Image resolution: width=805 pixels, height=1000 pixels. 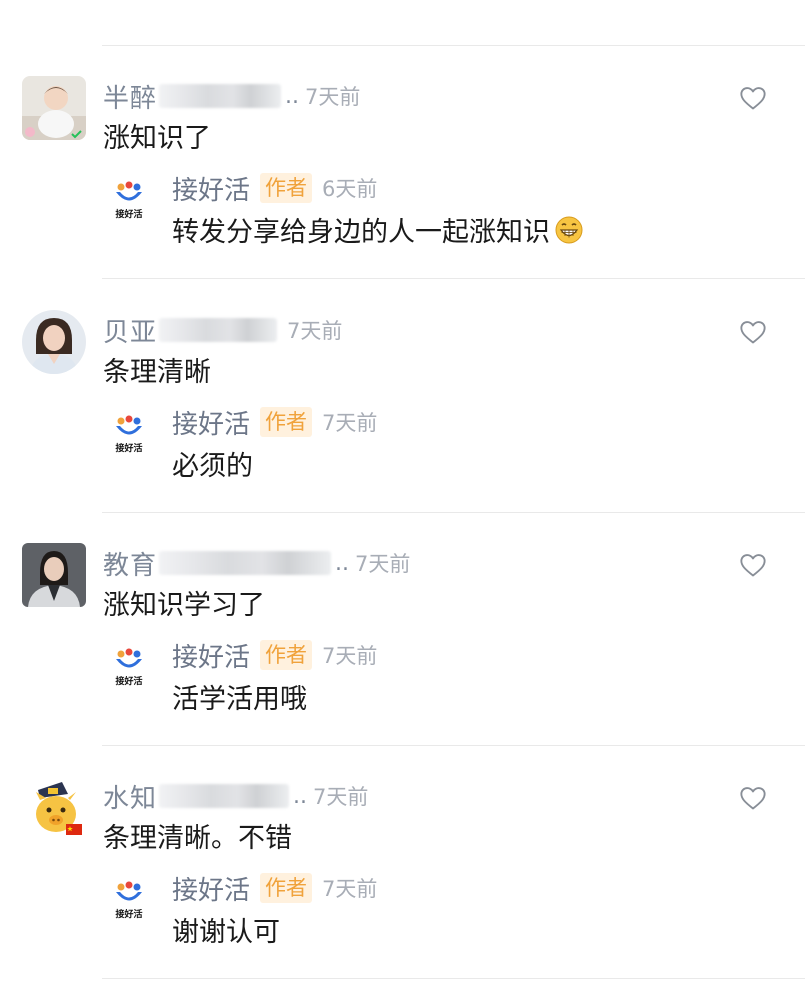 I want to click on comment-header: 水知 .. 7天前, so click(x=235, y=796).